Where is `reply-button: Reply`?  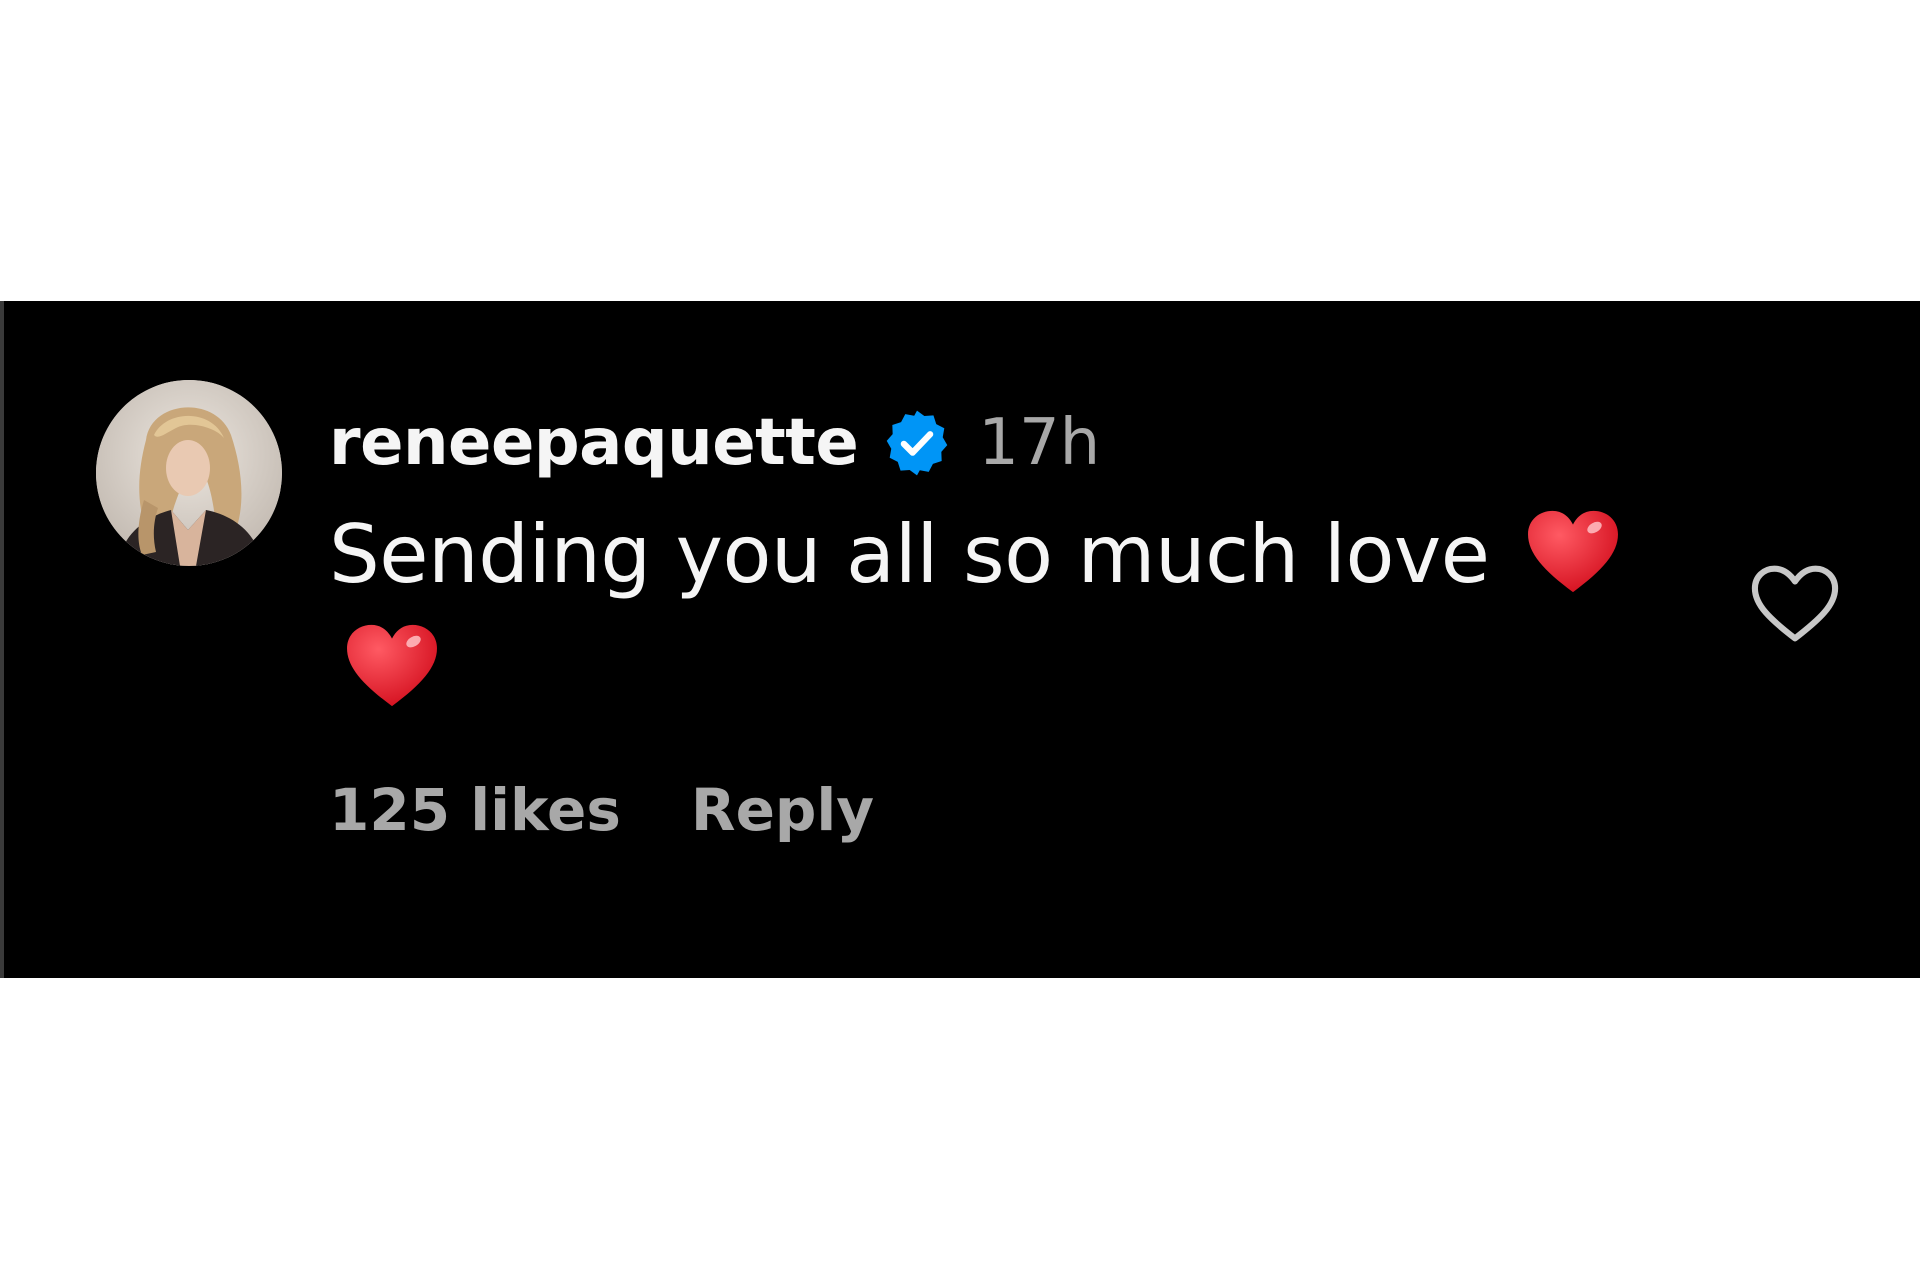 reply-button: Reply is located at coordinates (782, 810).